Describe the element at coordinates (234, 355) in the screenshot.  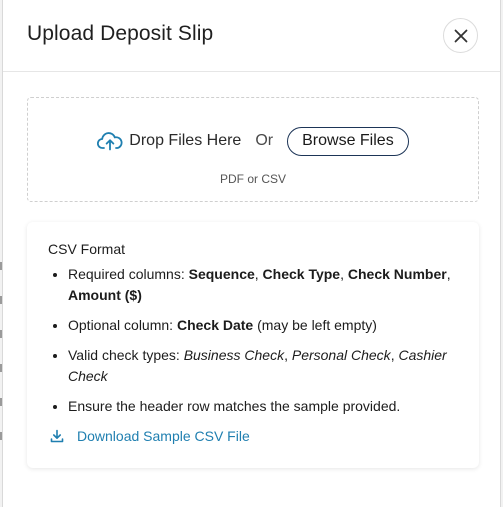
I see `csv-format-item-text: Business Check` at that location.